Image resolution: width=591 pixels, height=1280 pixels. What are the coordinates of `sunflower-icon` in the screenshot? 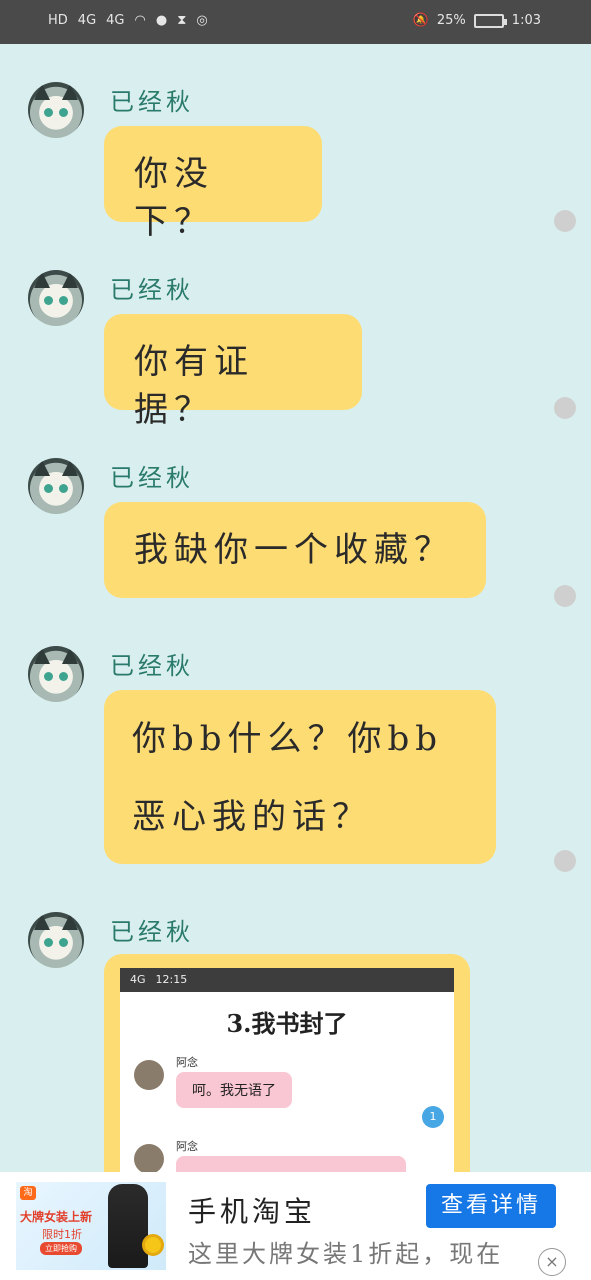 It's located at (153, 1245).